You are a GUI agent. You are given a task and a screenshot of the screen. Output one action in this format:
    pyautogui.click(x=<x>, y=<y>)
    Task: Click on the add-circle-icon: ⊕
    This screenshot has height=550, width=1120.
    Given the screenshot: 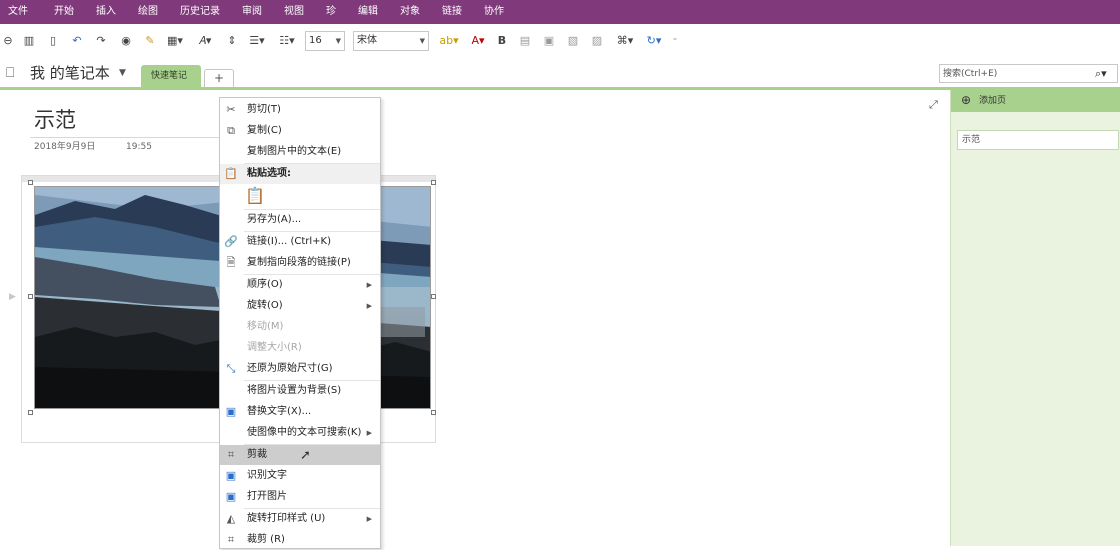 What is the action you would take?
    pyautogui.click(x=966, y=100)
    